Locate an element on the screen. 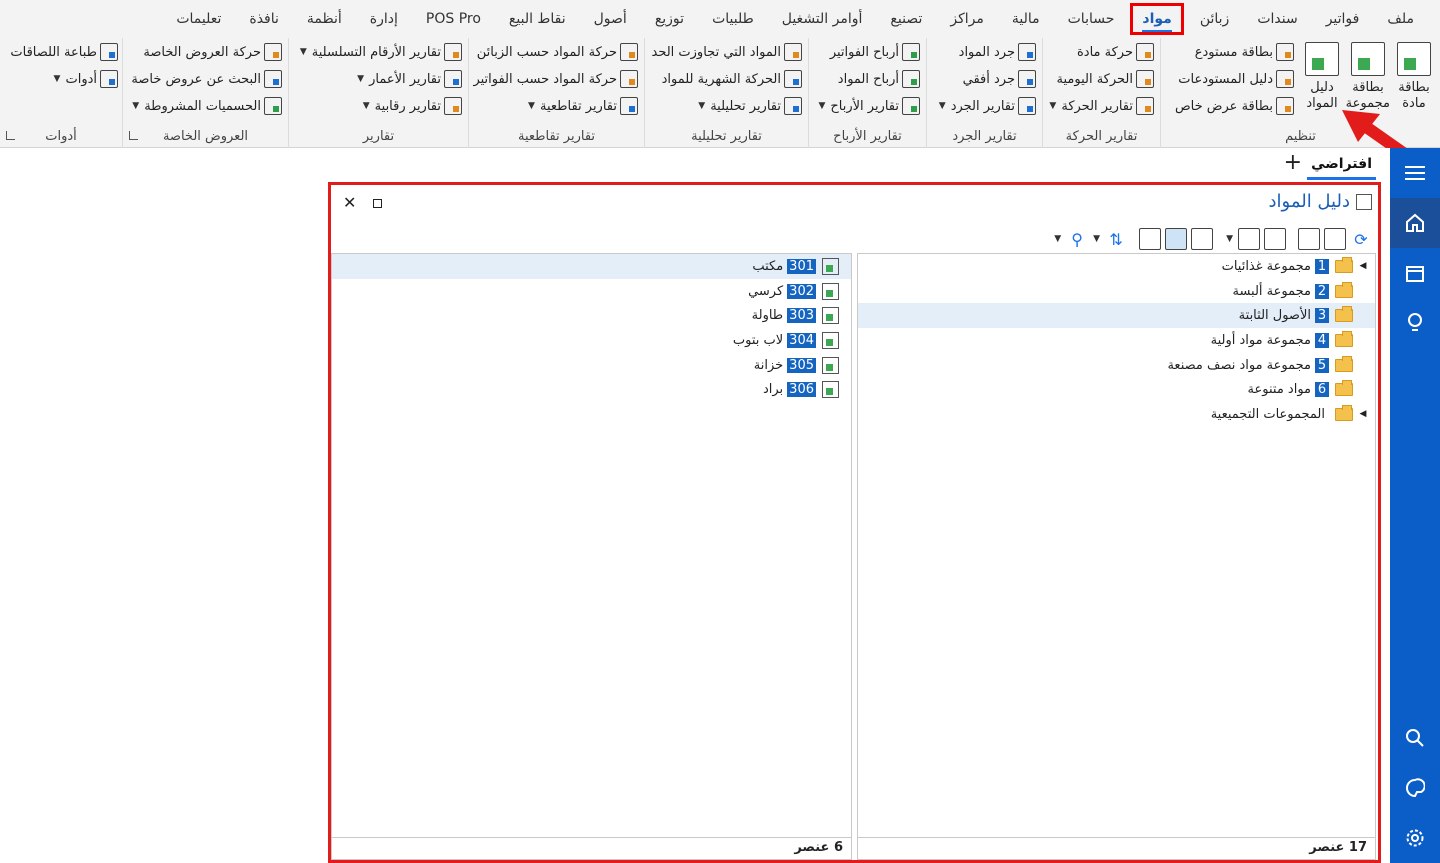 This screenshot has height=863, width=1440. menu-orders: طلبيات is located at coordinates (733, 19).